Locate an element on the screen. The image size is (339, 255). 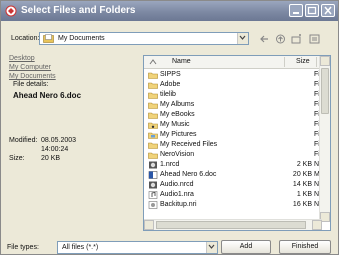
file-name: Audio.nrcd is located at coordinates (177, 184).